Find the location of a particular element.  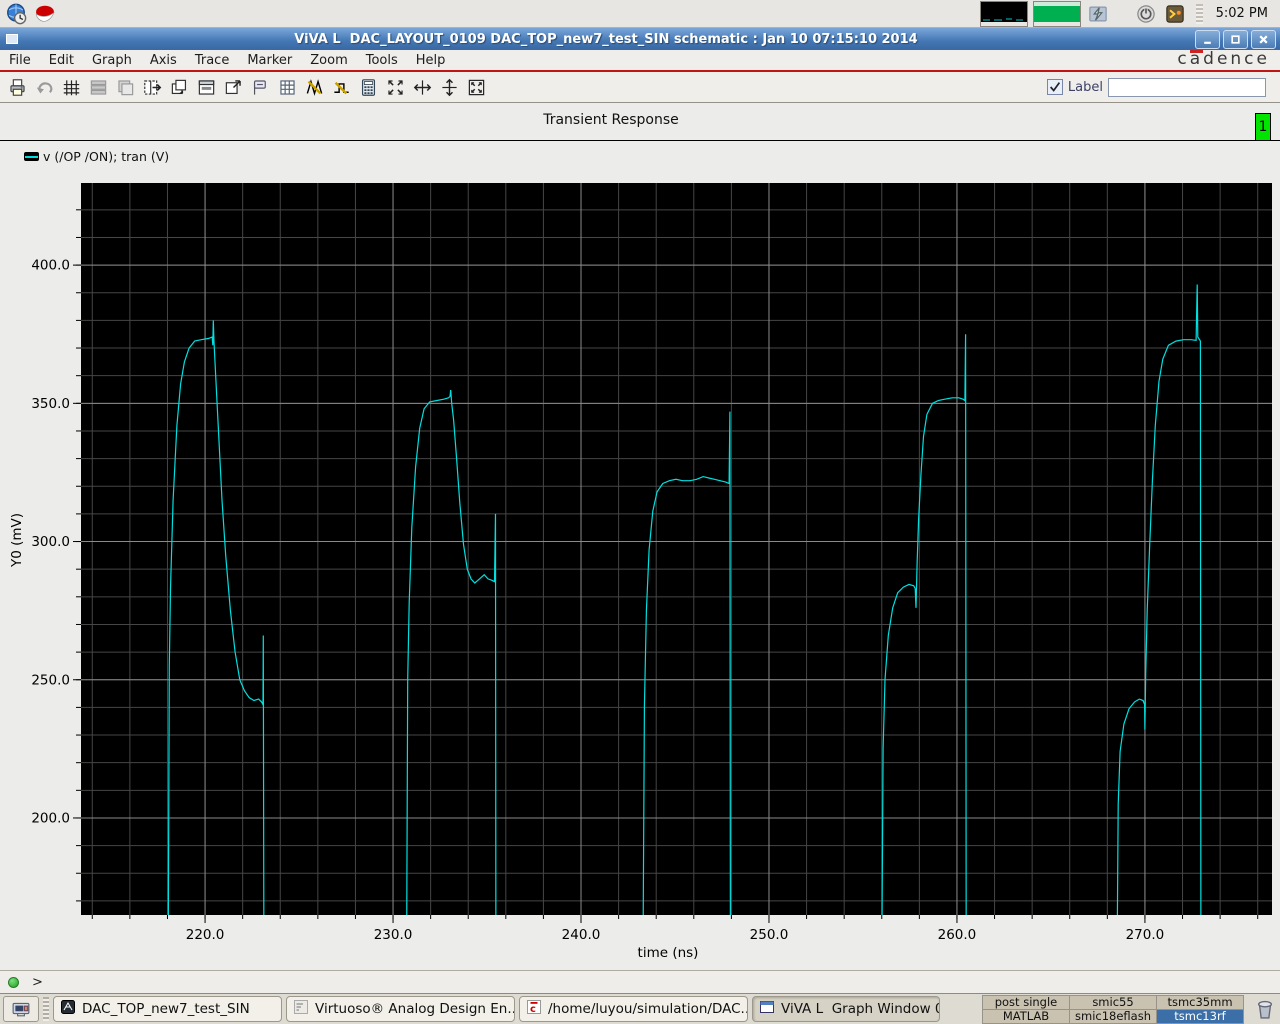

terminal-icon is located at coordinates (1175, 14).